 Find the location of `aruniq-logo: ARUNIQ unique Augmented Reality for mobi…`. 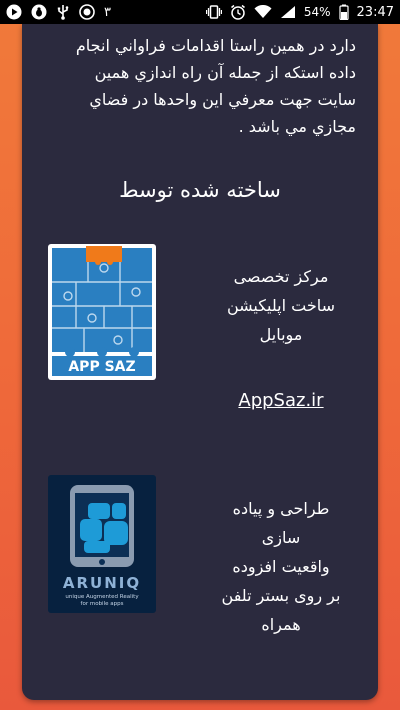

aruniq-logo: ARUNIQ unique Augmented Reality for mobi… is located at coordinates (102, 544).